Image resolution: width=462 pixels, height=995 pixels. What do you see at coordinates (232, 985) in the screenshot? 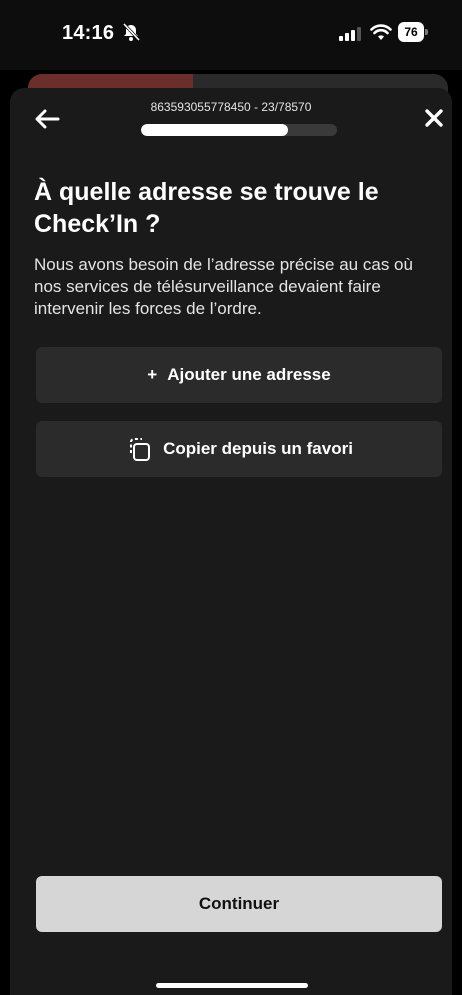
I see `home-indicator` at bounding box center [232, 985].